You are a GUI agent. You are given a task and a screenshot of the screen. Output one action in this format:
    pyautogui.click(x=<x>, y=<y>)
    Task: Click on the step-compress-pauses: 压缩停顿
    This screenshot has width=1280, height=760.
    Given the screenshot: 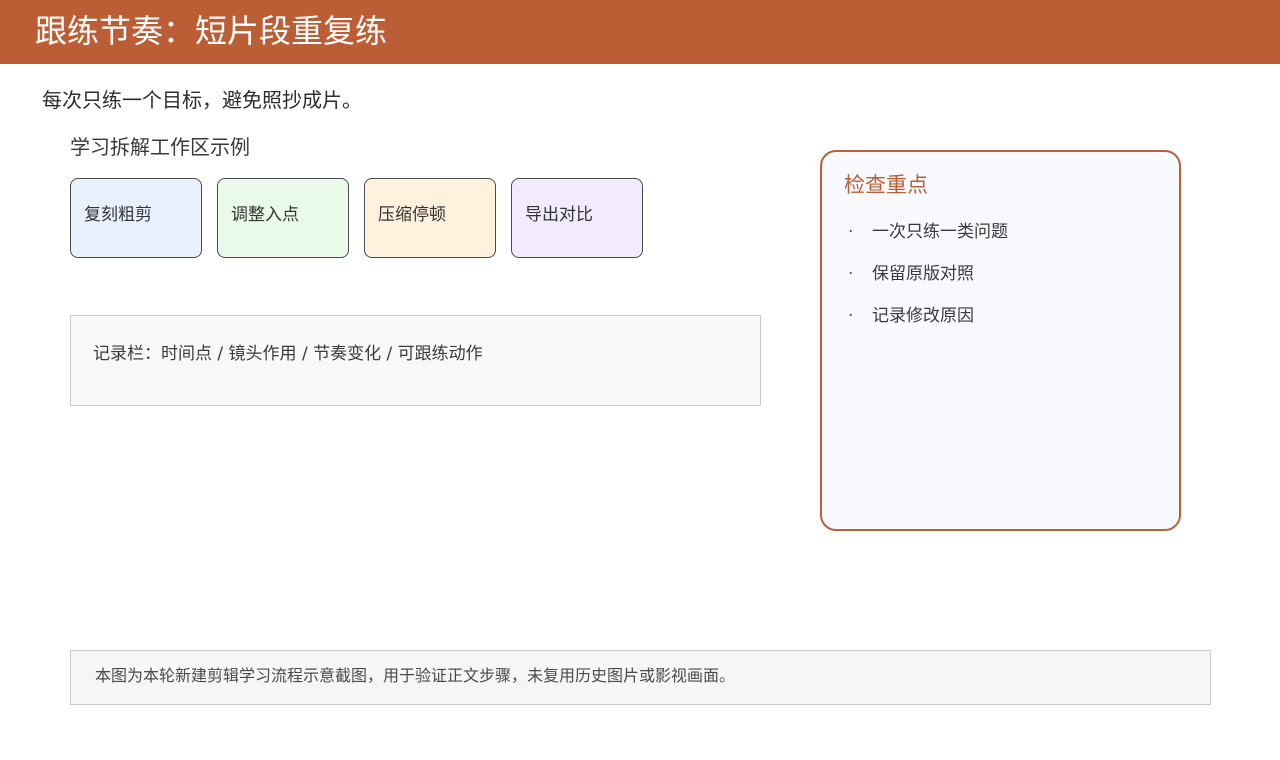 What is the action you would take?
    pyautogui.click(x=430, y=218)
    